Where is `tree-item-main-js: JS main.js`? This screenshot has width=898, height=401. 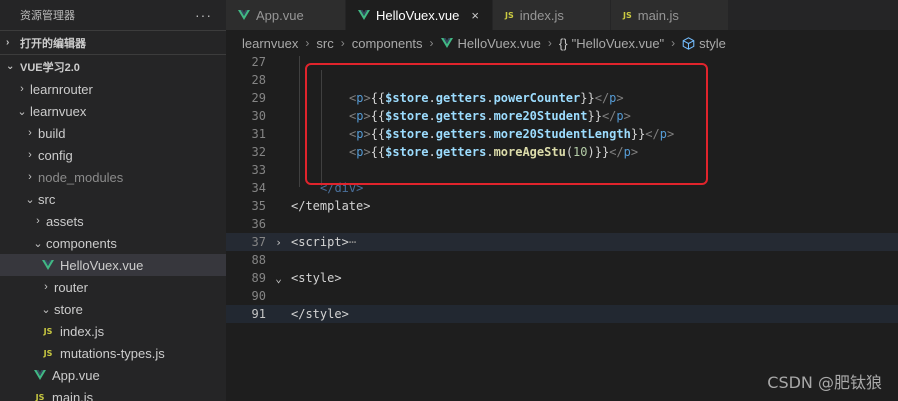
tree-item-main-js: JS main.js is located at coordinates (113, 393).